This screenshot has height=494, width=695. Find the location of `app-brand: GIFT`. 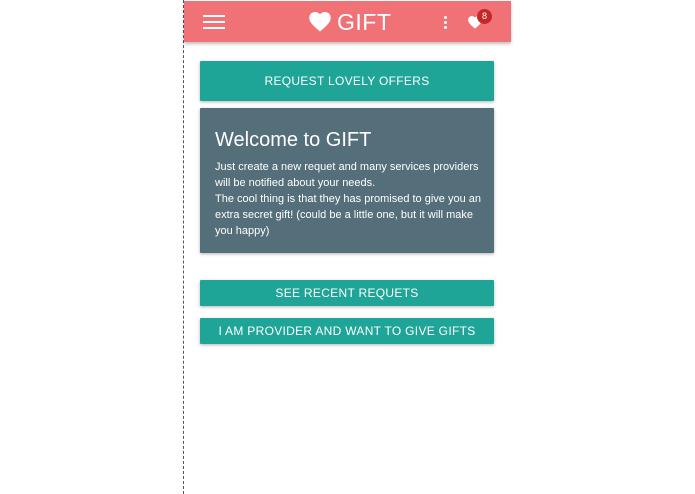

app-brand: GIFT is located at coordinates (350, 22).